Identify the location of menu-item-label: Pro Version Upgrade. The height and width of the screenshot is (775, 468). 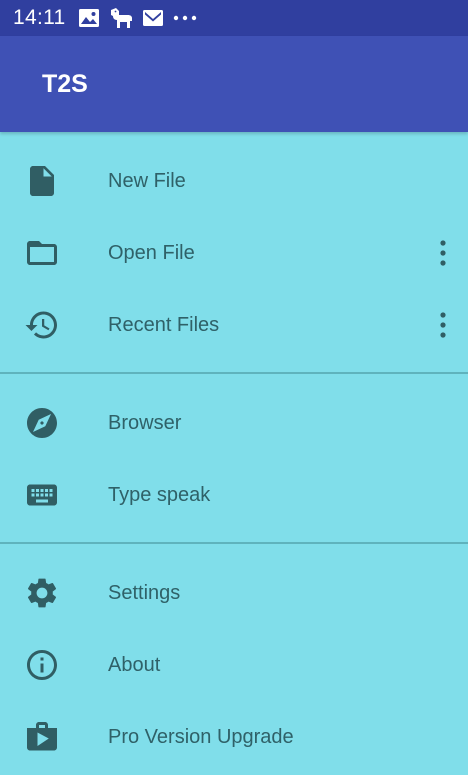
(201, 737).